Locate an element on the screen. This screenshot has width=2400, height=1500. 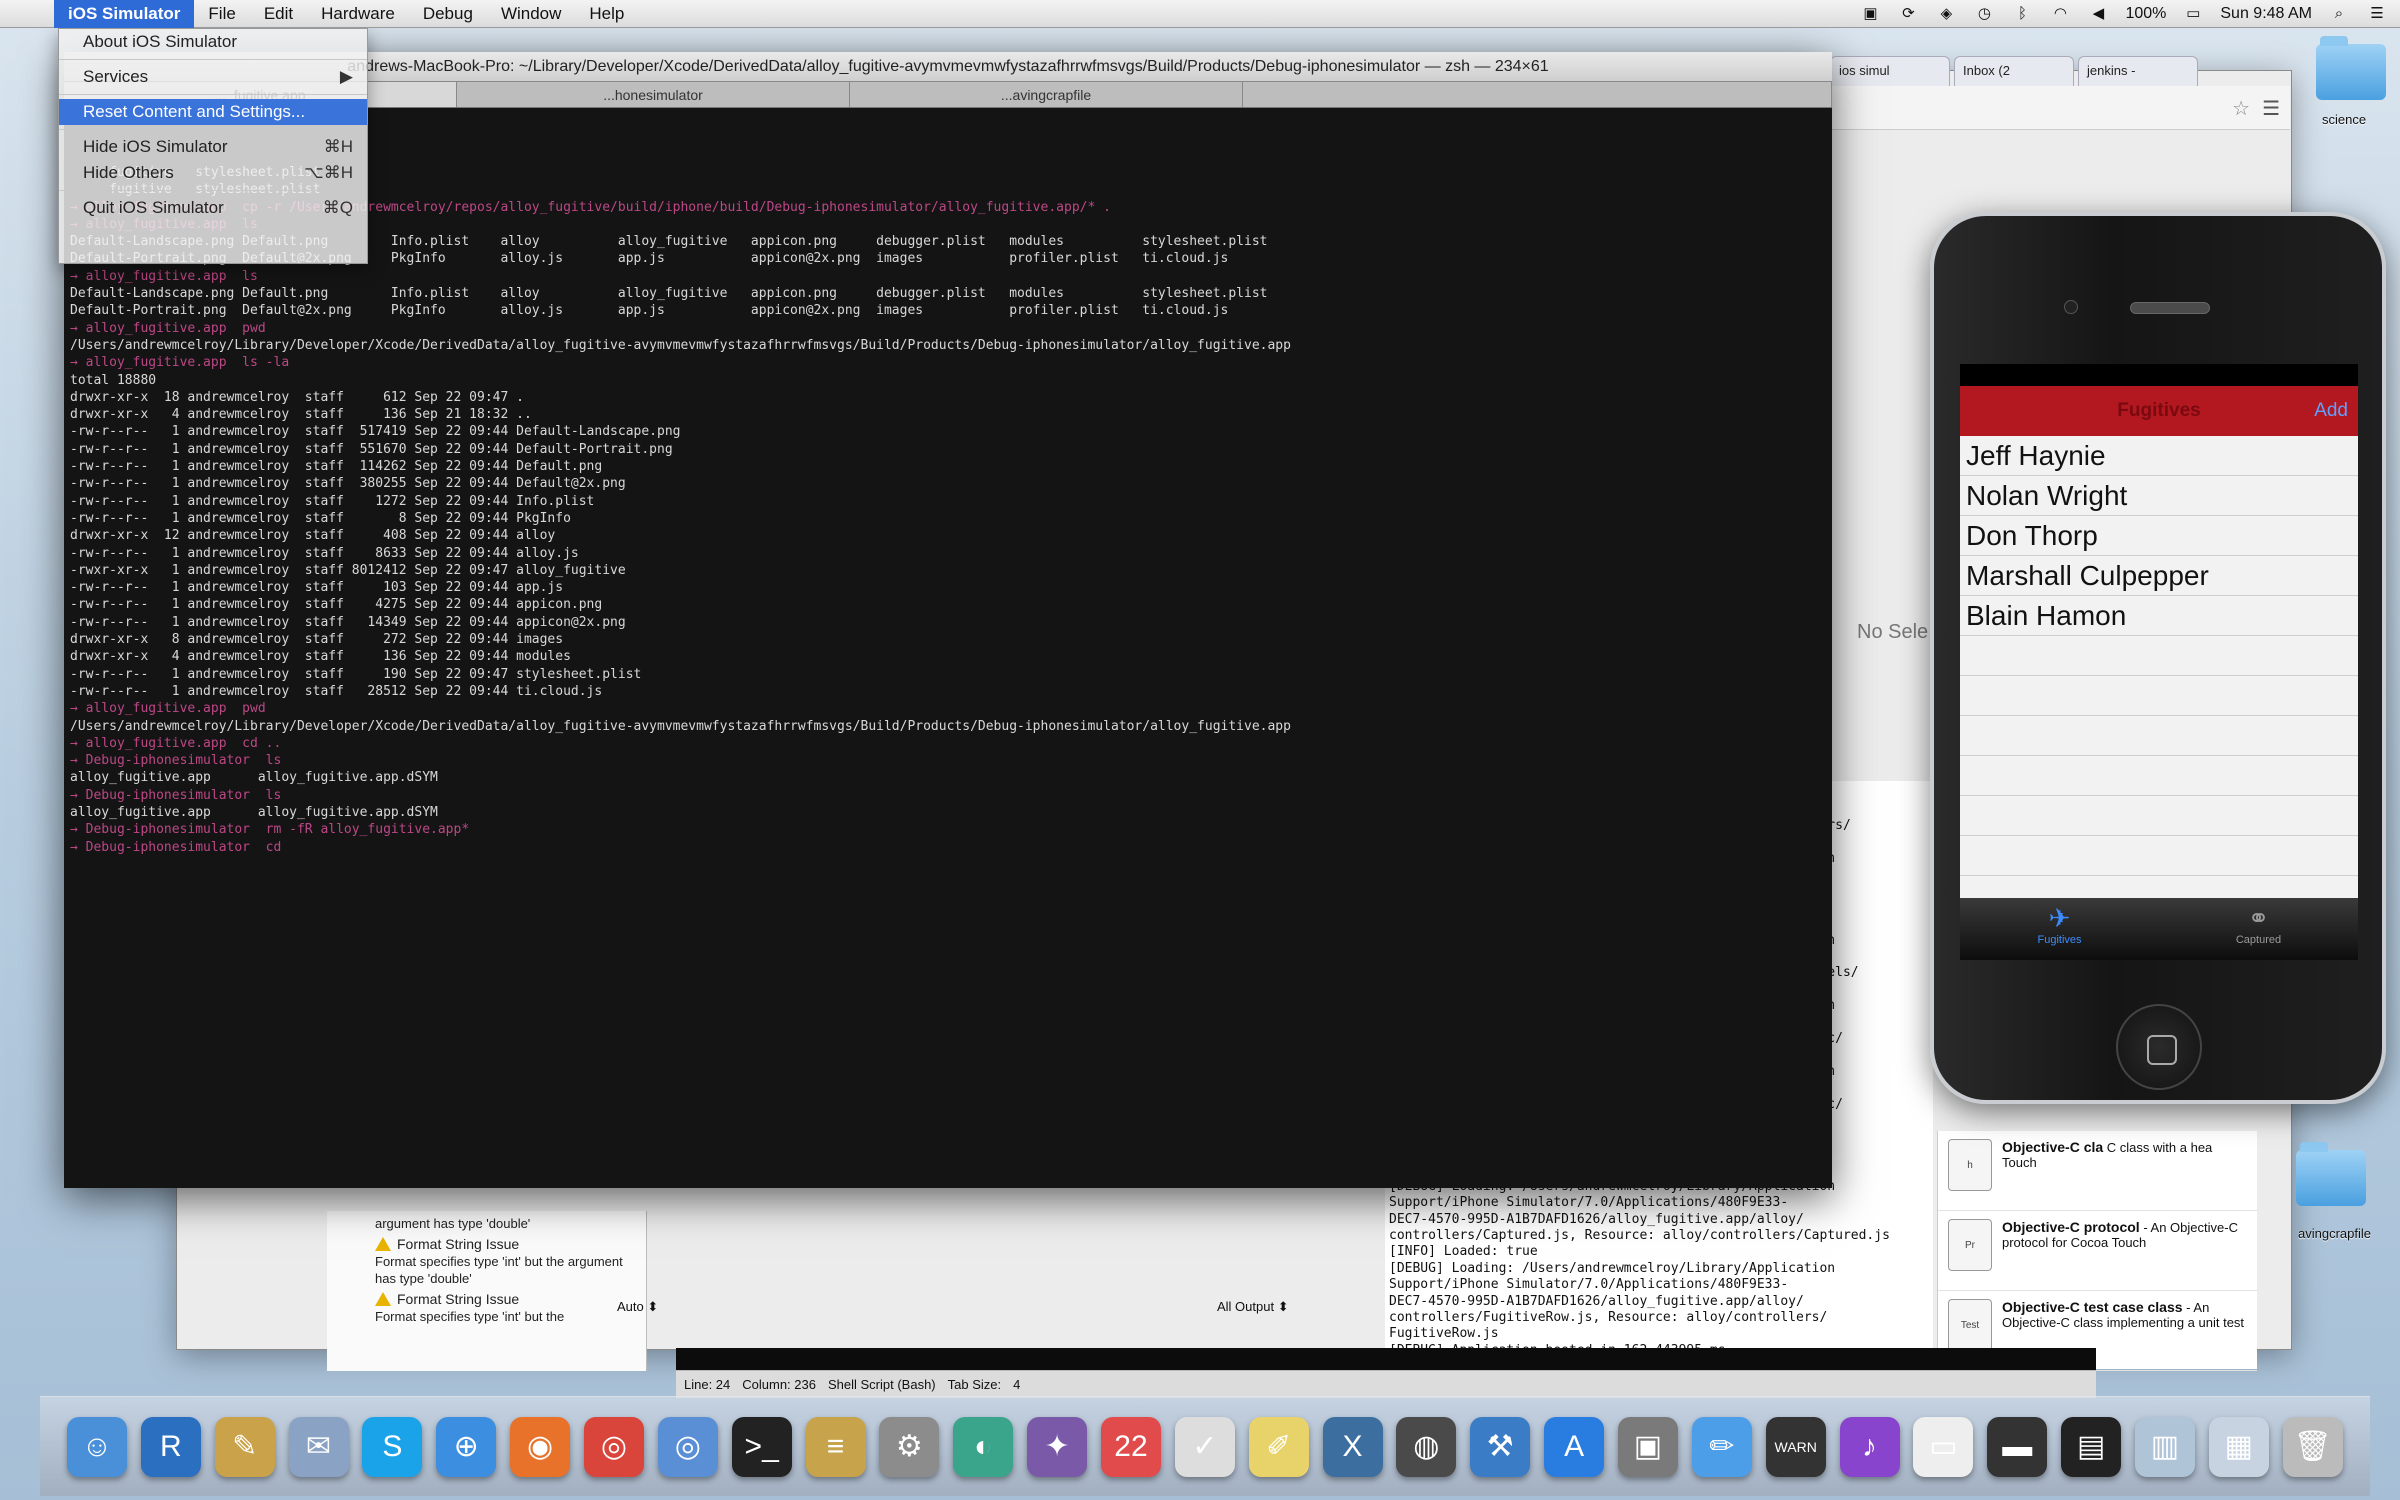
folder-label-science: science is located at coordinates (2344, 119).